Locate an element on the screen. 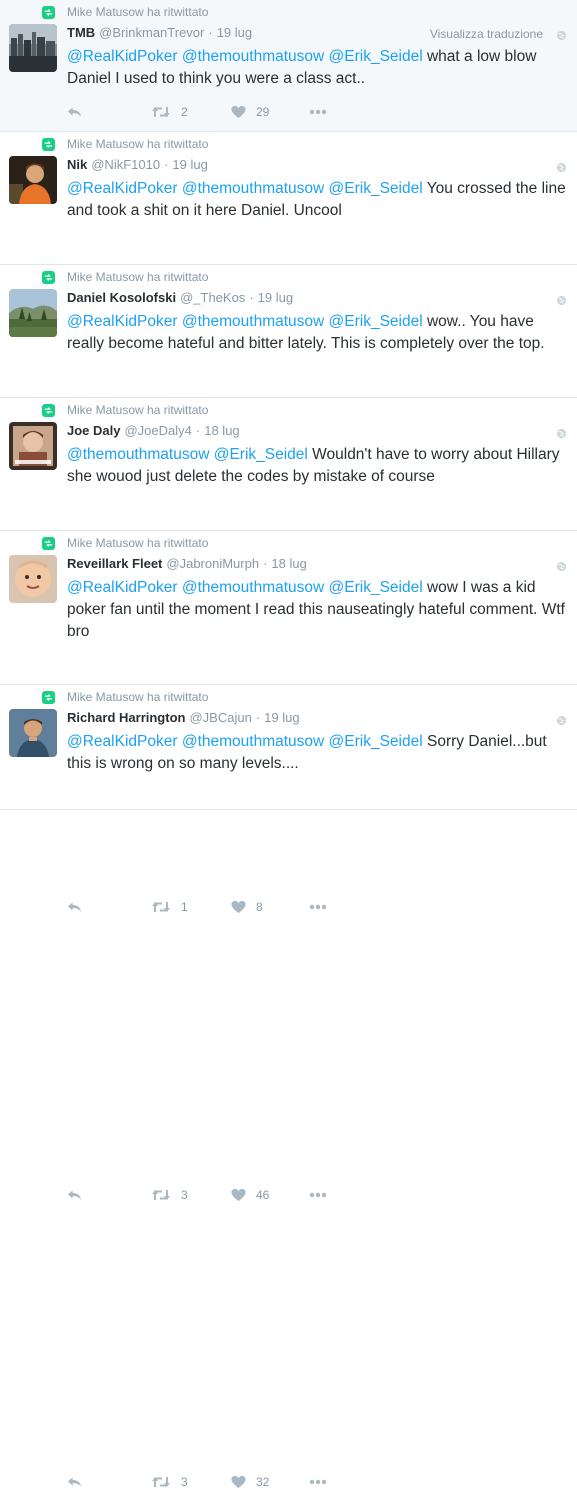  like-button: 29 is located at coordinates (270, 112).